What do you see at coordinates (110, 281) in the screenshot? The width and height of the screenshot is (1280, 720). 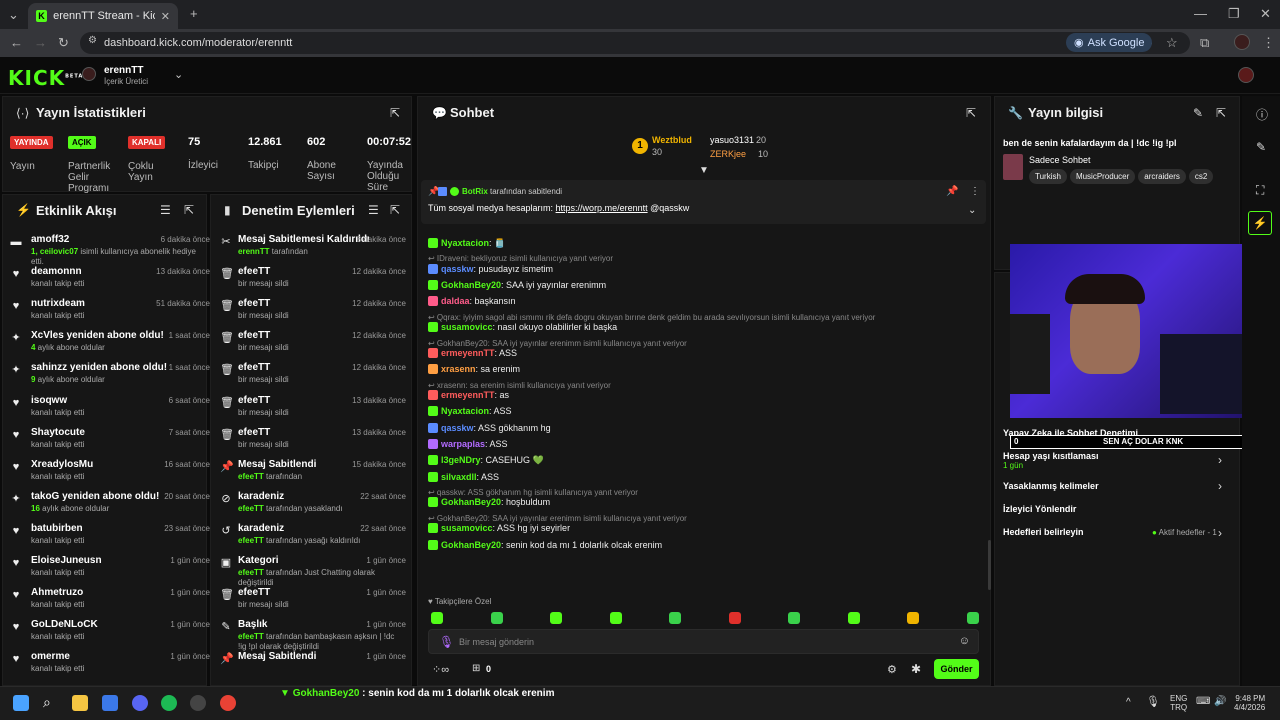 I see `activity-item: ♥ deamonnn 13 dakika önce kanalı takip etti` at bounding box center [110, 281].